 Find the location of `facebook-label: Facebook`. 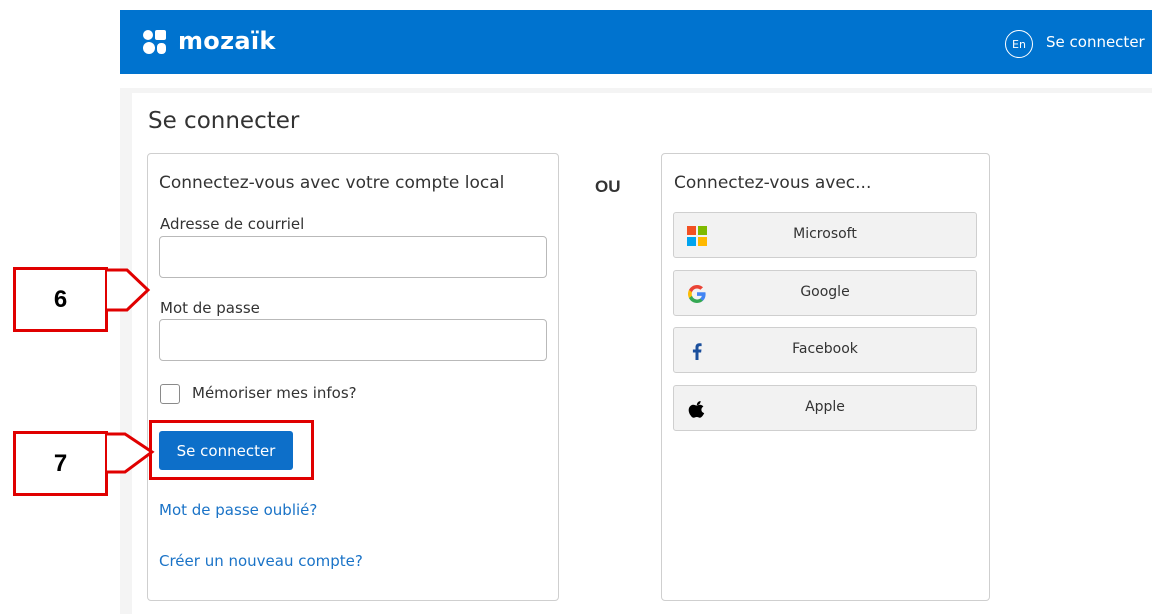

facebook-label: Facebook is located at coordinates (825, 349).